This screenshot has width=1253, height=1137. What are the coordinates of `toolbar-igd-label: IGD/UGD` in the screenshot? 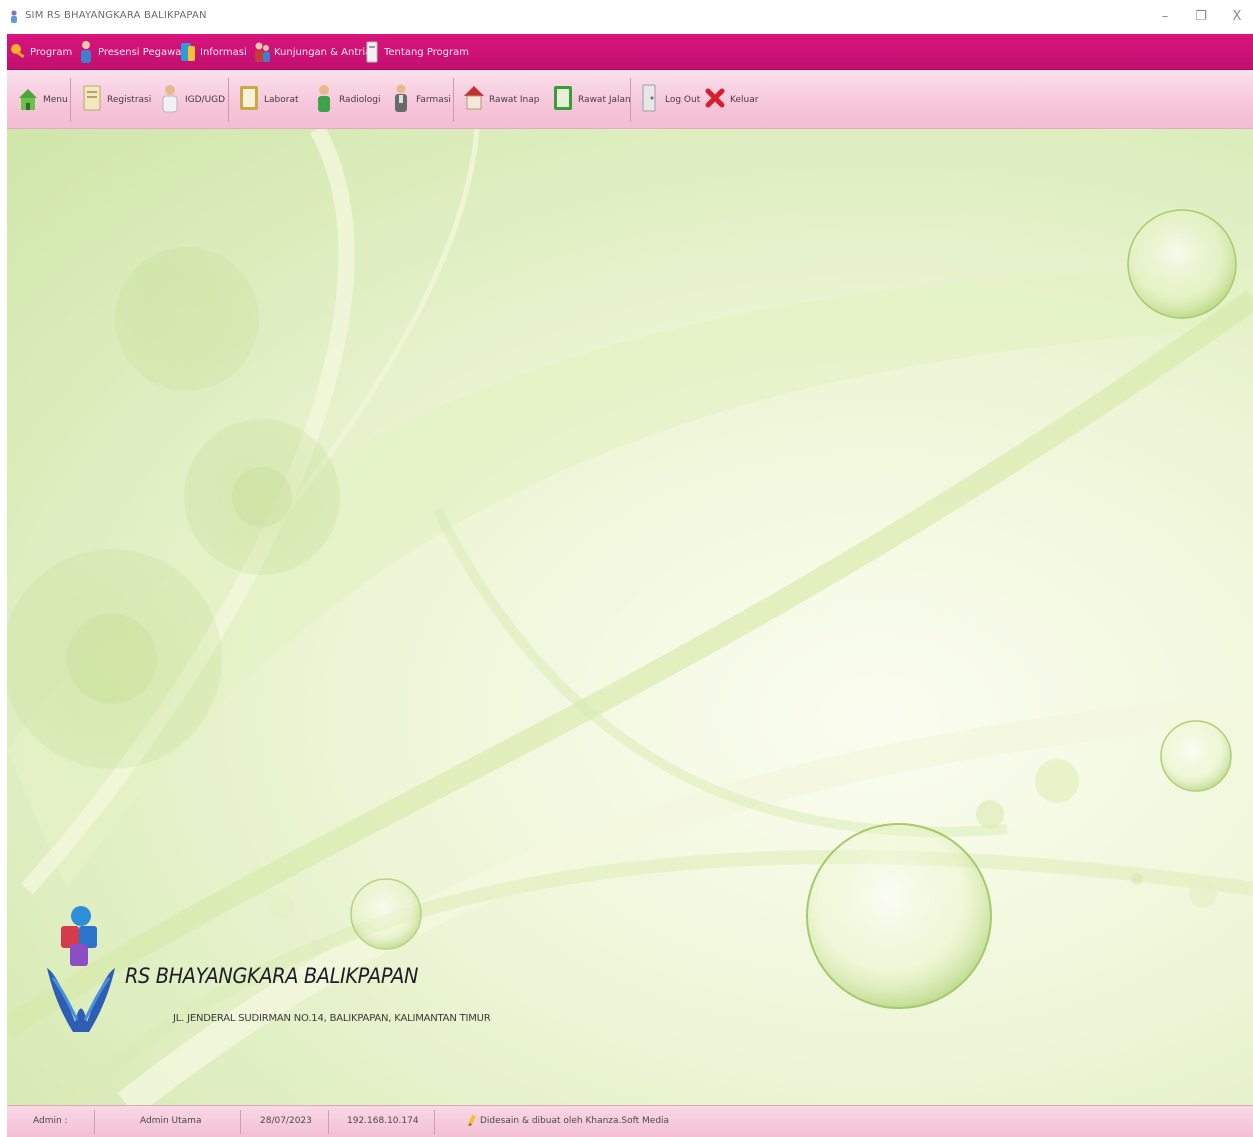 It's located at (205, 100).